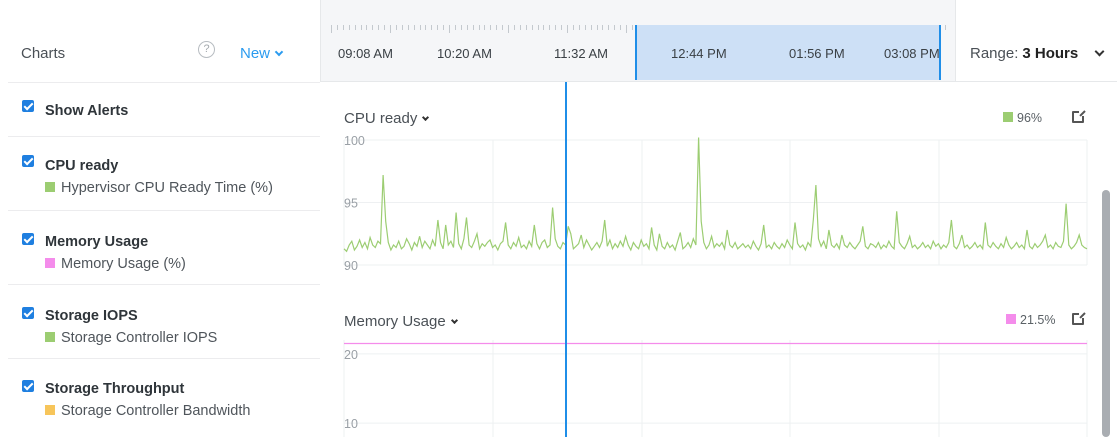 The height and width of the screenshot is (437, 1117). Describe the element at coordinates (351, 355) in the screenshot. I see `memory-ytick-label: 20` at that location.